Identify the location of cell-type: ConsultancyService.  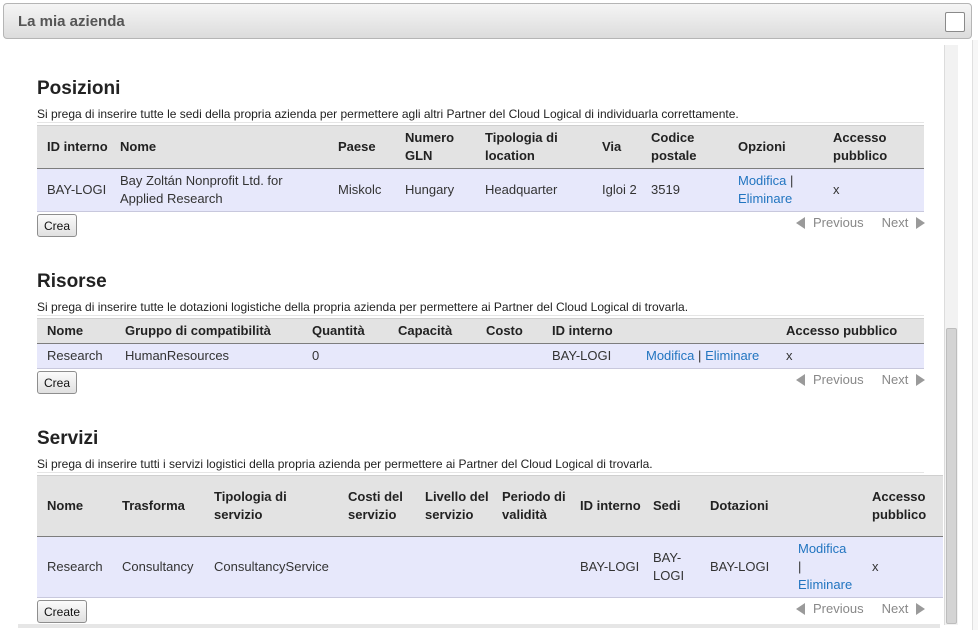
(271, 567).